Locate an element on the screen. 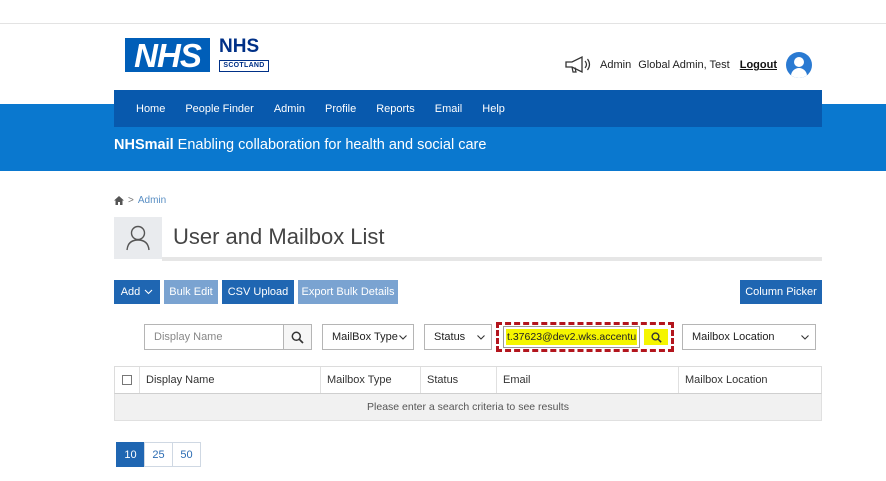  mailbox-location-select: Mailbox Location is located at coordinates (749, 337).